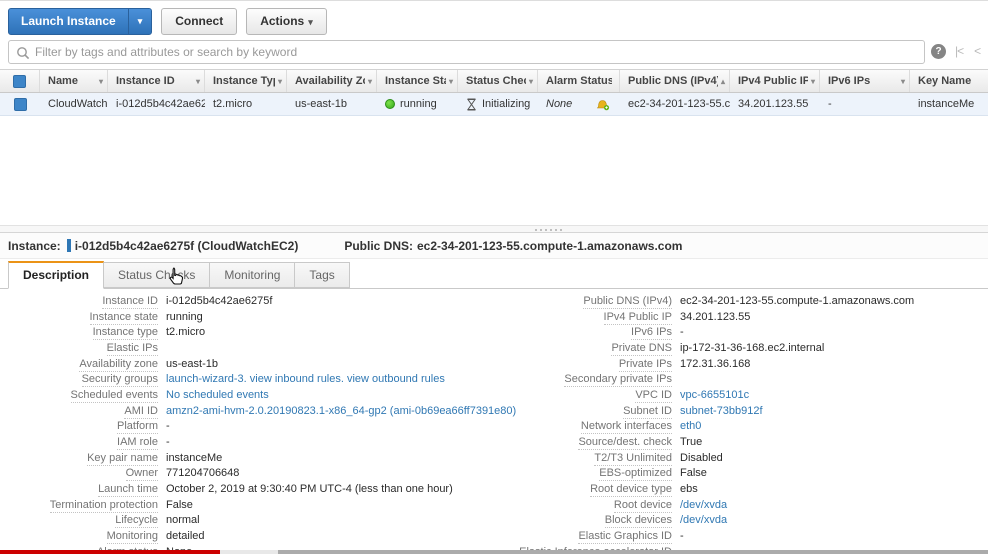 This screenshot has width=988, height=554. Describe the element at coordinates (549, 230) in the screenshot. I see `splitter-grip-icon` at that location.